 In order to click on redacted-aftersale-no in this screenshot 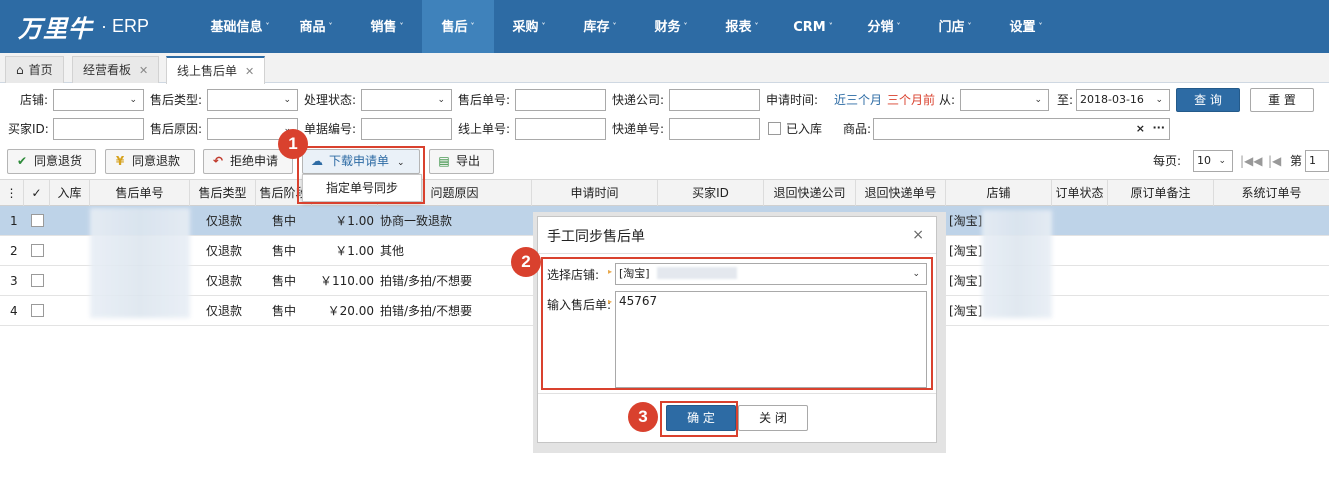, I will do `click(140, 263)`.